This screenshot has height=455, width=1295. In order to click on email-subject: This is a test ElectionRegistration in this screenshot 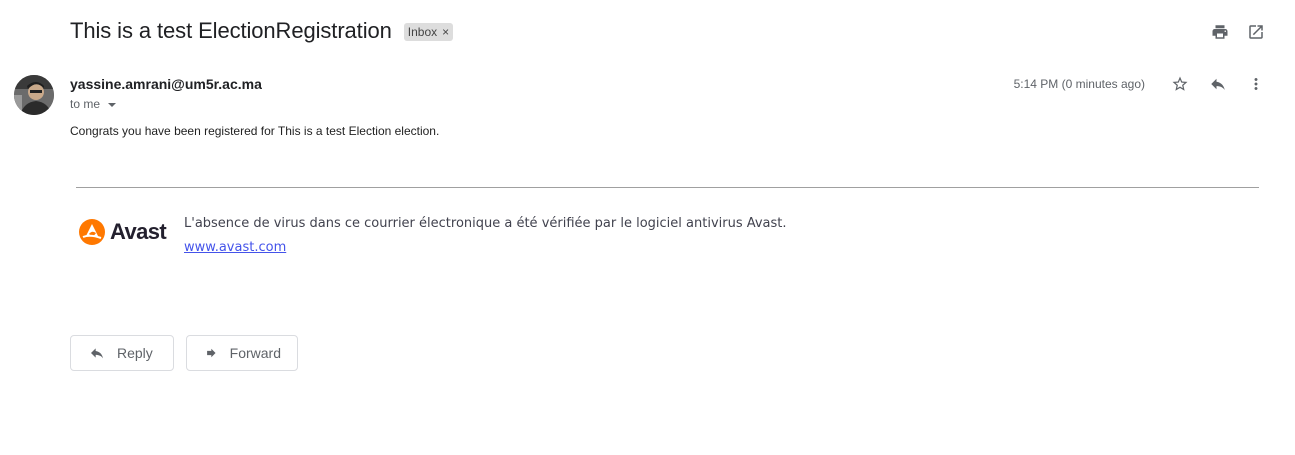, I will do `click(231, 30)`.